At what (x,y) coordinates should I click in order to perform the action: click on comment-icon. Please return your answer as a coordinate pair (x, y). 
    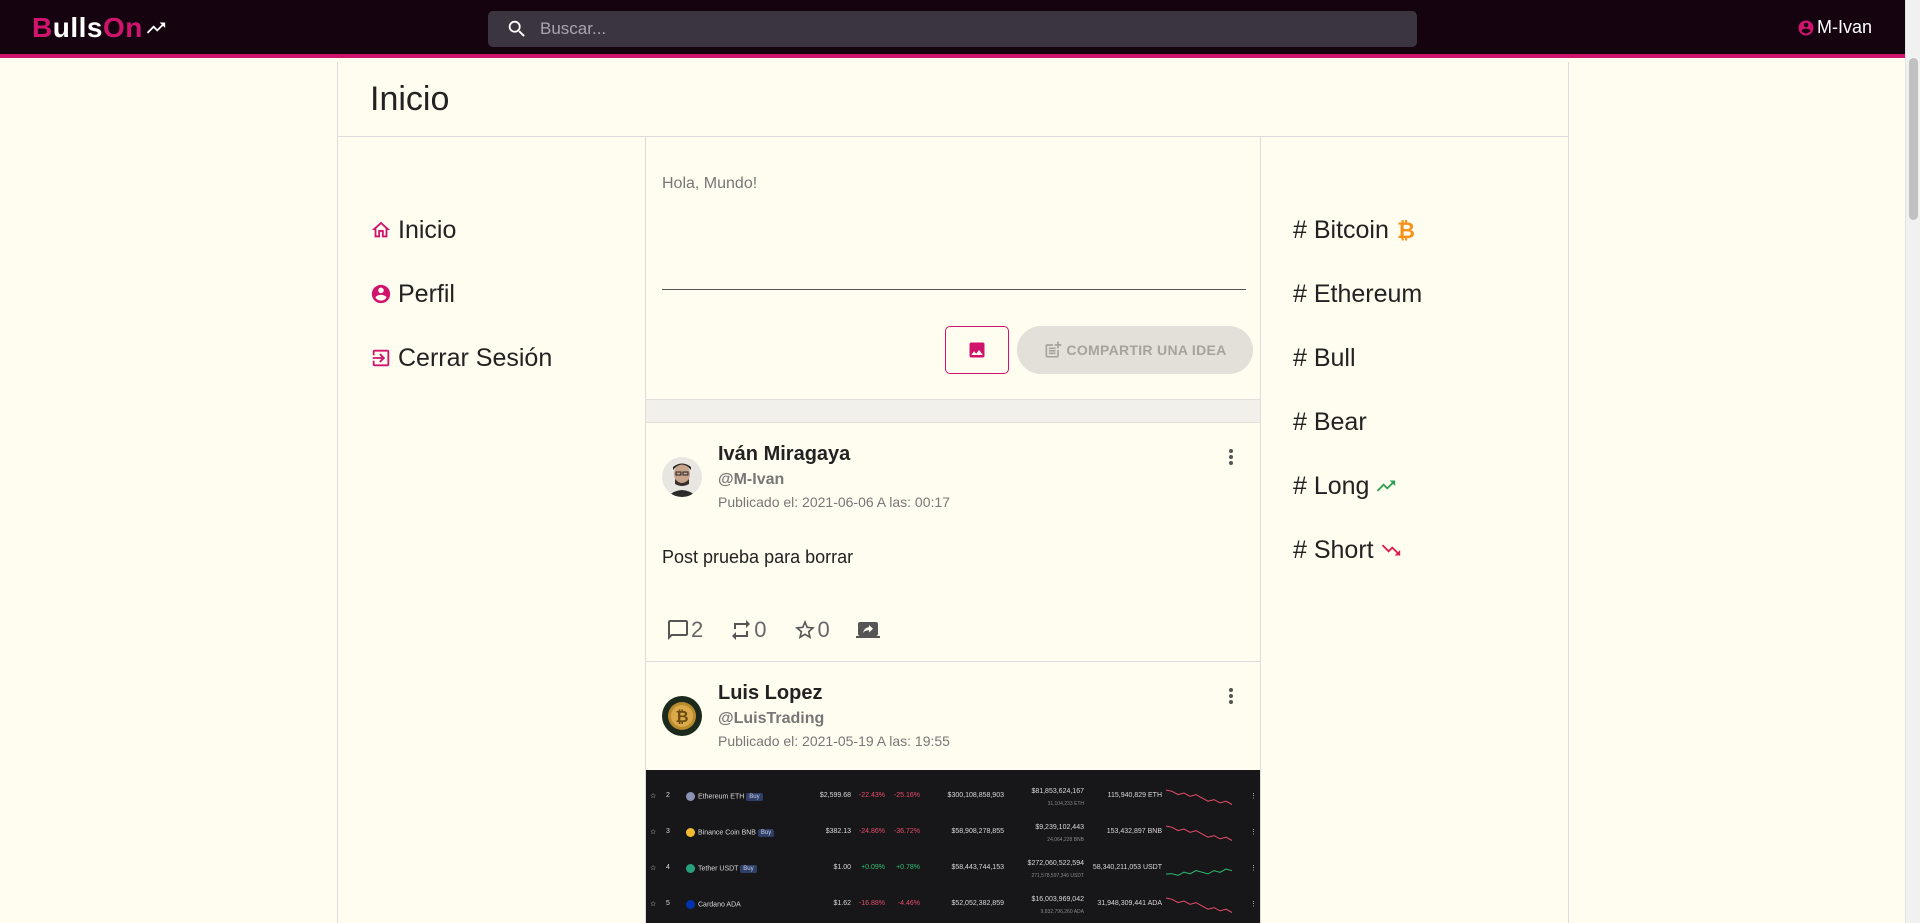
    Looking at the image, I should click on (678, 630).